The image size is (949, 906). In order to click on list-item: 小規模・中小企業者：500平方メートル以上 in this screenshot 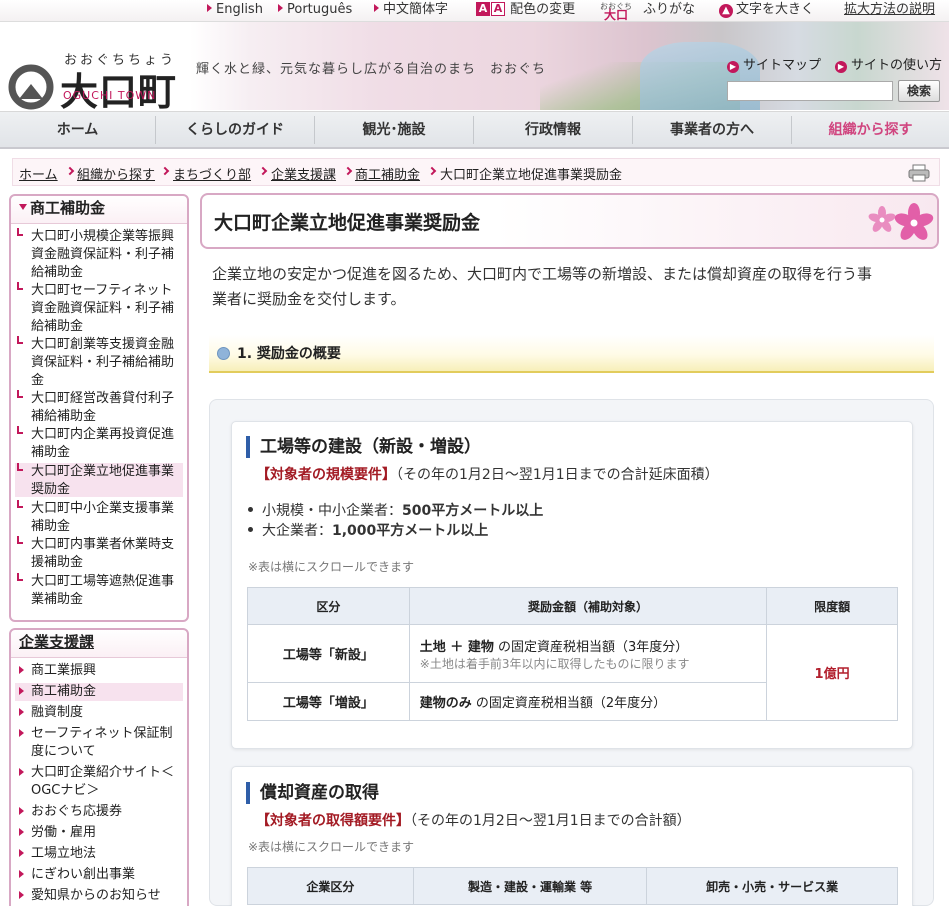, I will do `click(395, 510)`.